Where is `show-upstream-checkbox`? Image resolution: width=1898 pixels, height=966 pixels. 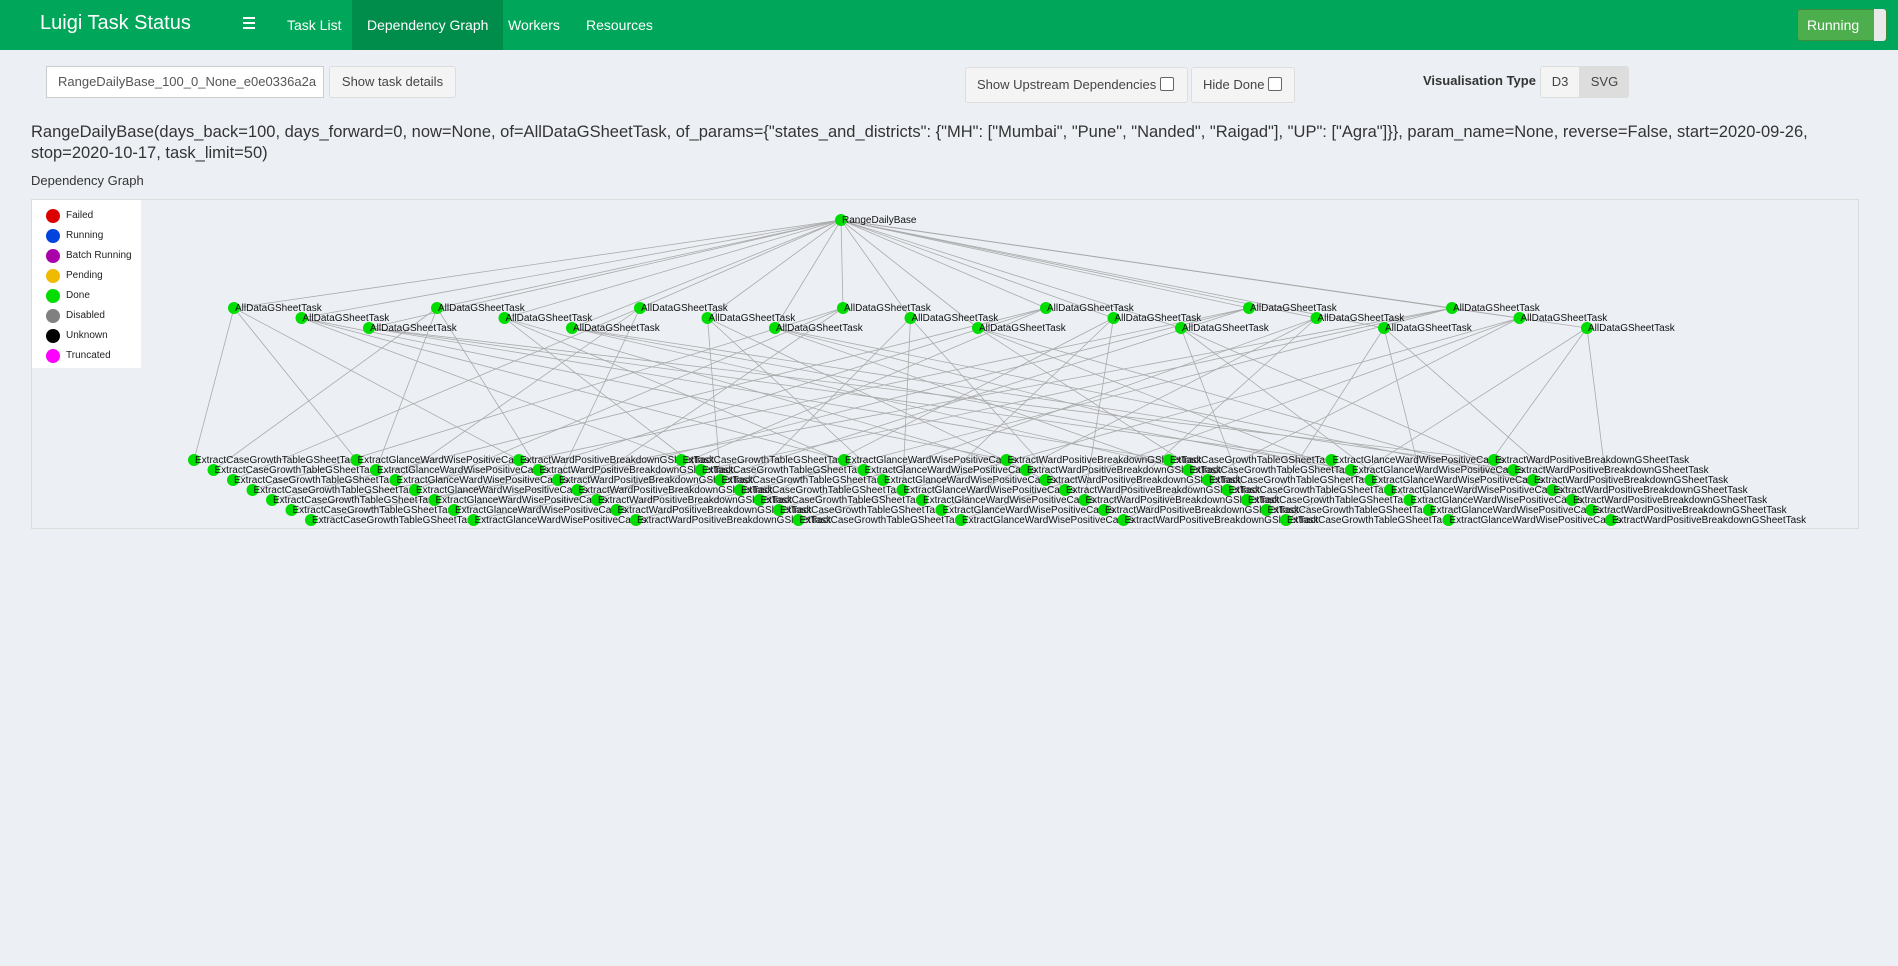
show-upstream-checkbox is located at coordinates (1167, 84).